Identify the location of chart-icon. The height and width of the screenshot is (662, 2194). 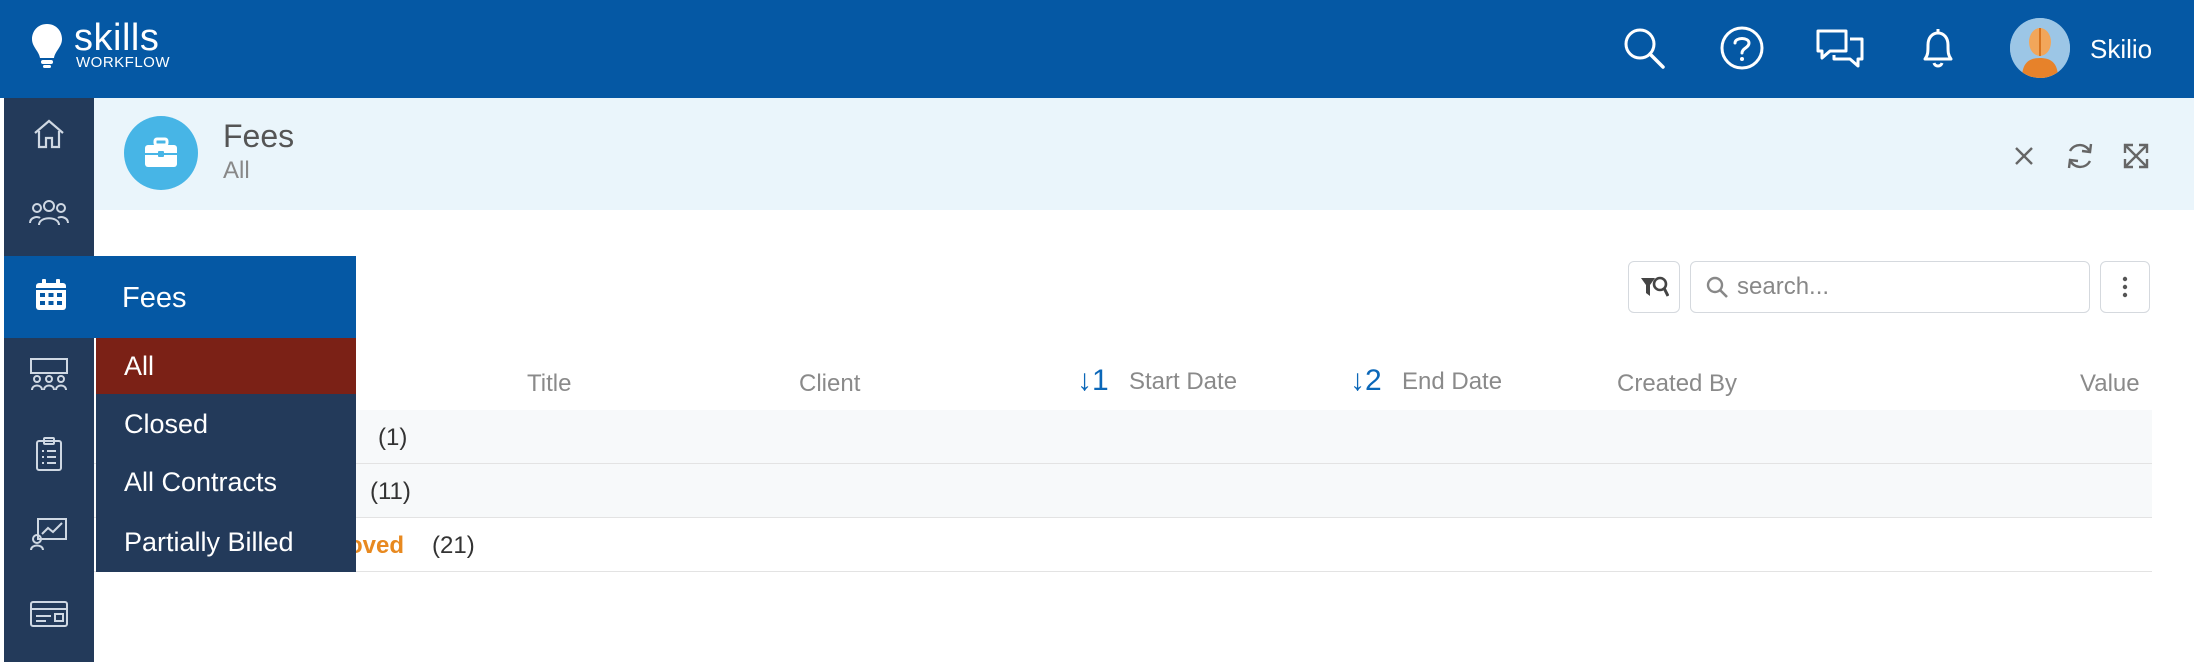
(49, 534).